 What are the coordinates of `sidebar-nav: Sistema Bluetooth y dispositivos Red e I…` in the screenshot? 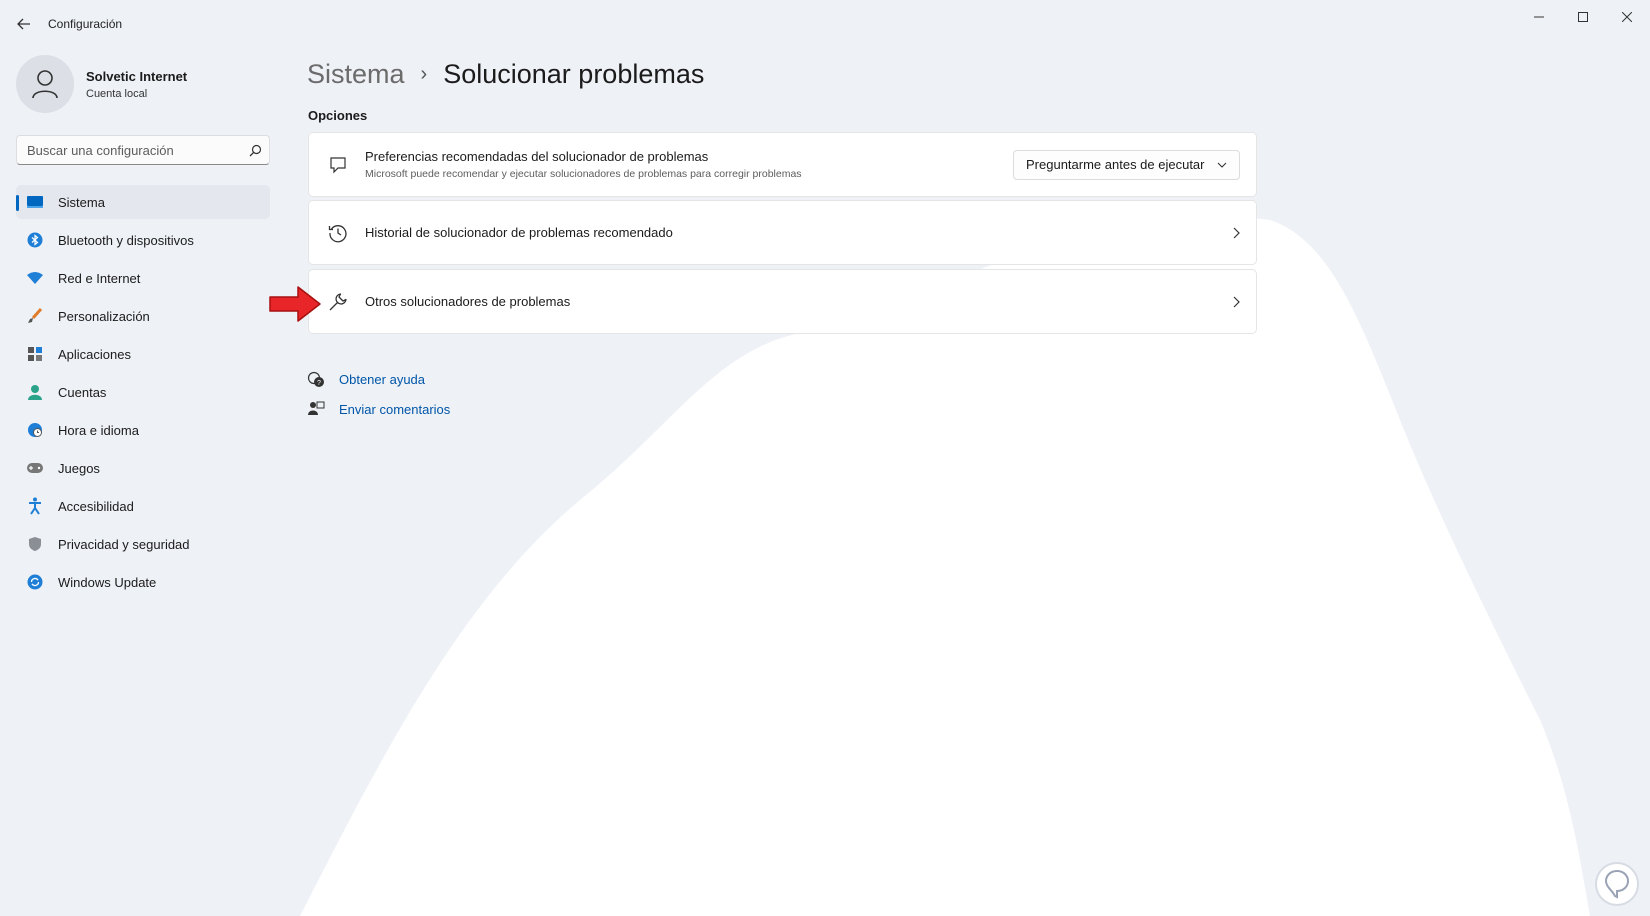 It's located at (143, 394).